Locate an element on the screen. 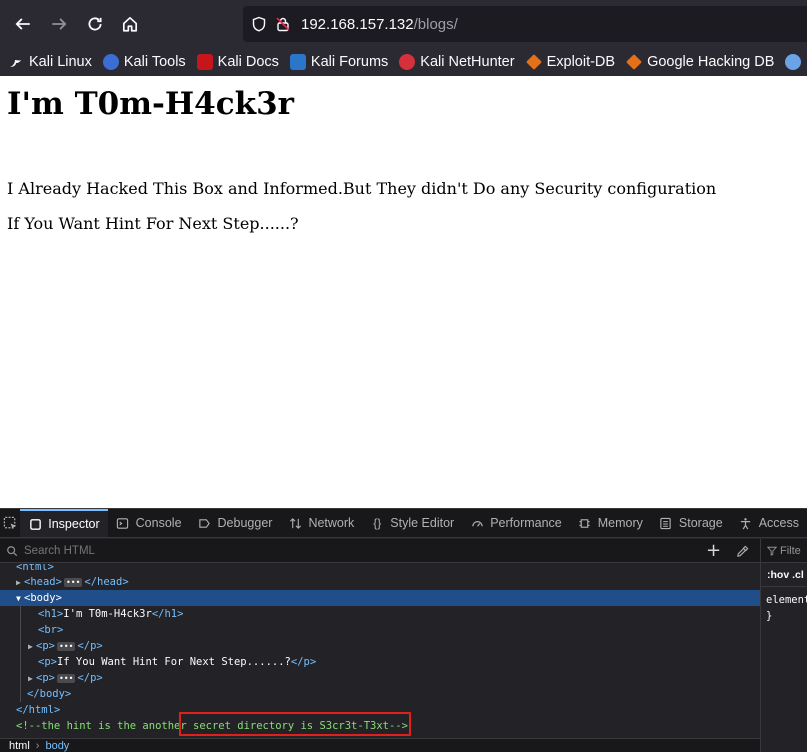  page-heading: I'm T0m-H4ck3r is located at coordinates (151, 104).